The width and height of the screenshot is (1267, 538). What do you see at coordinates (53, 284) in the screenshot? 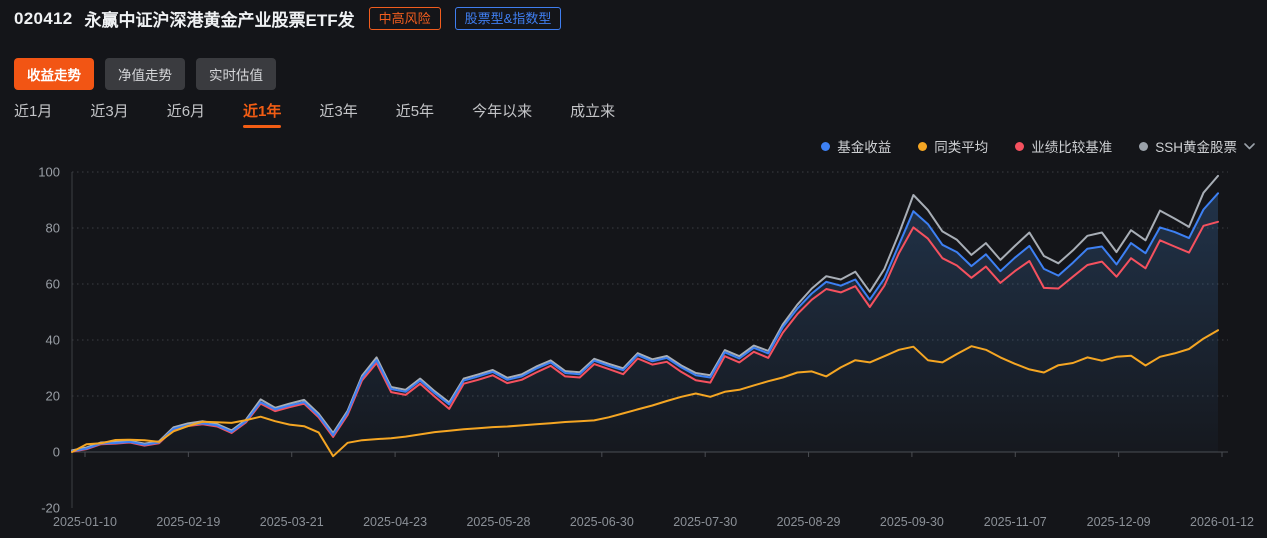
I see `y-axis-tick-label: 60` at bounding box center [53, 284].